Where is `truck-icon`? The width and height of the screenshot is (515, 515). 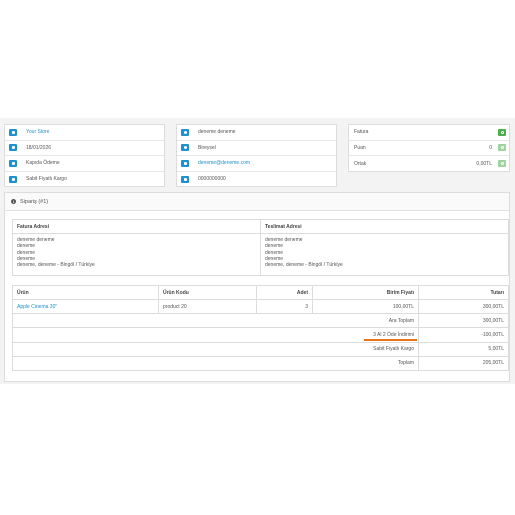
truck-icon is located at coordinates (13, 179).